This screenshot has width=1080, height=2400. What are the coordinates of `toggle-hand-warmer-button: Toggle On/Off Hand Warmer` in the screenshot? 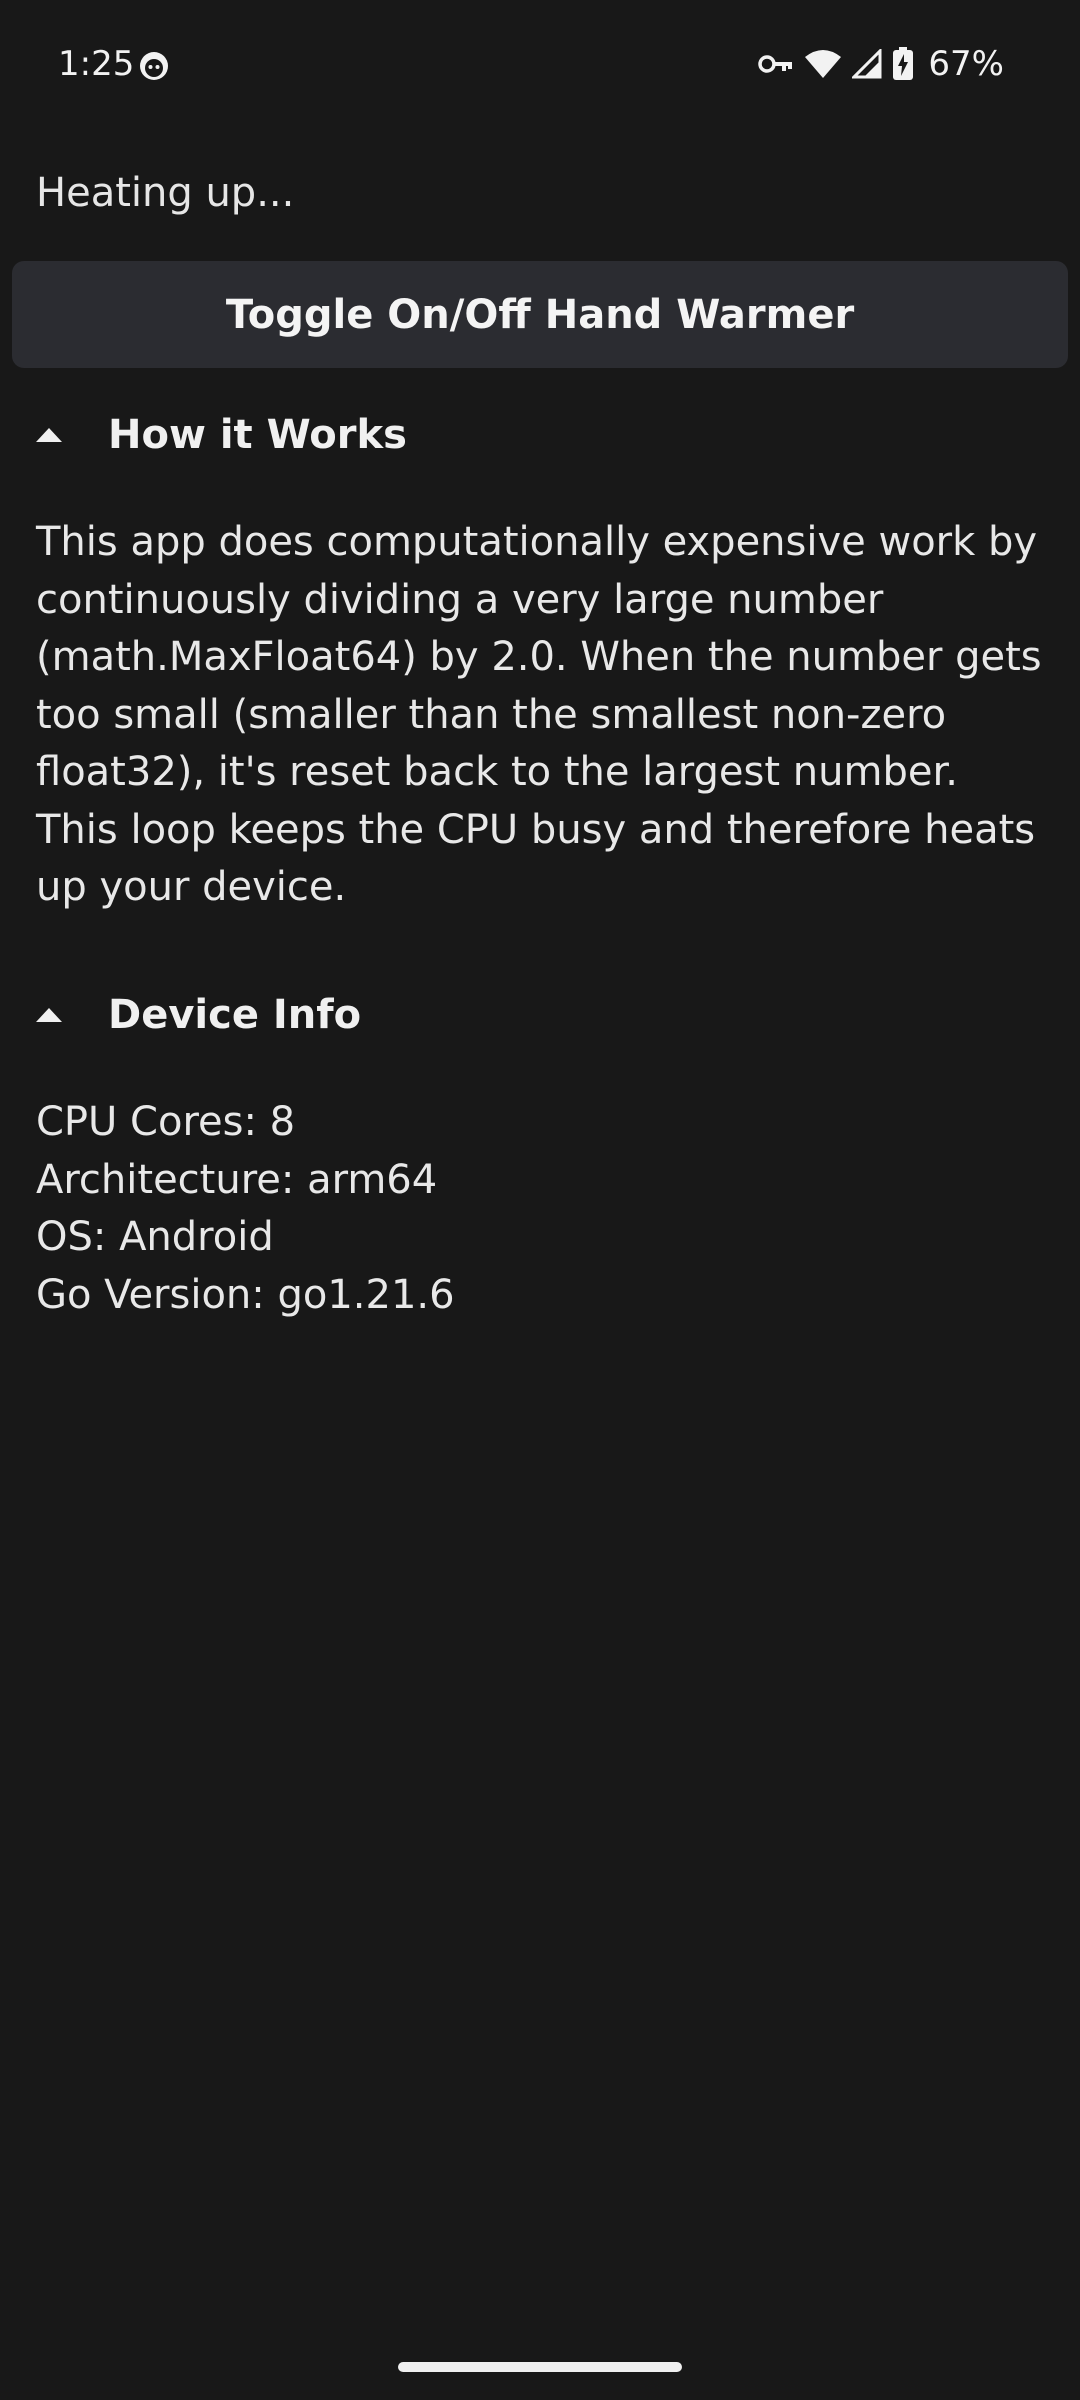 It's located at (540, 314).